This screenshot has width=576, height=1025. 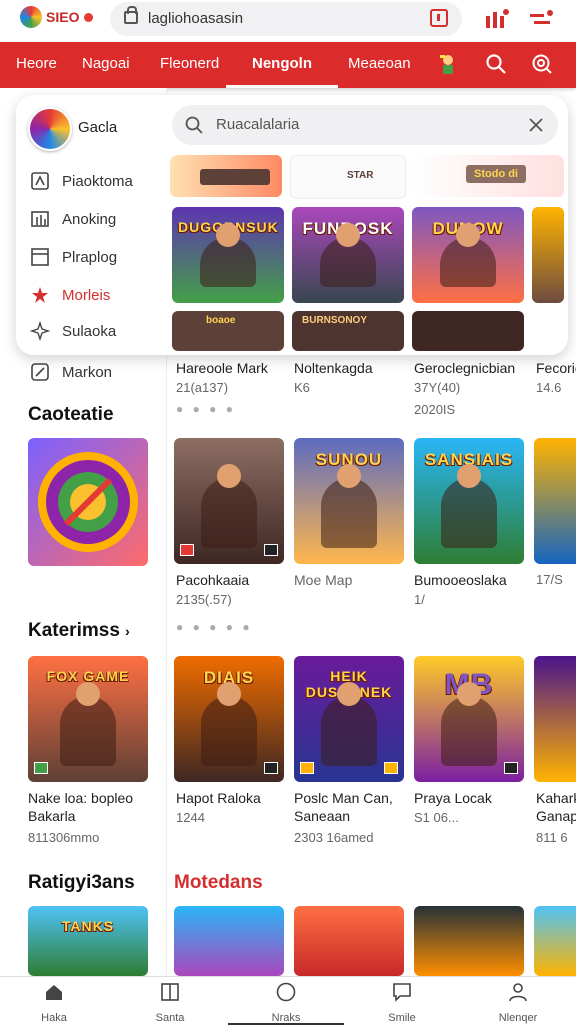 What do you see at coordinates (196, 18) in the screenshot?
I see `address-text: lagliohoasasin` at bounding box center [196, 18].